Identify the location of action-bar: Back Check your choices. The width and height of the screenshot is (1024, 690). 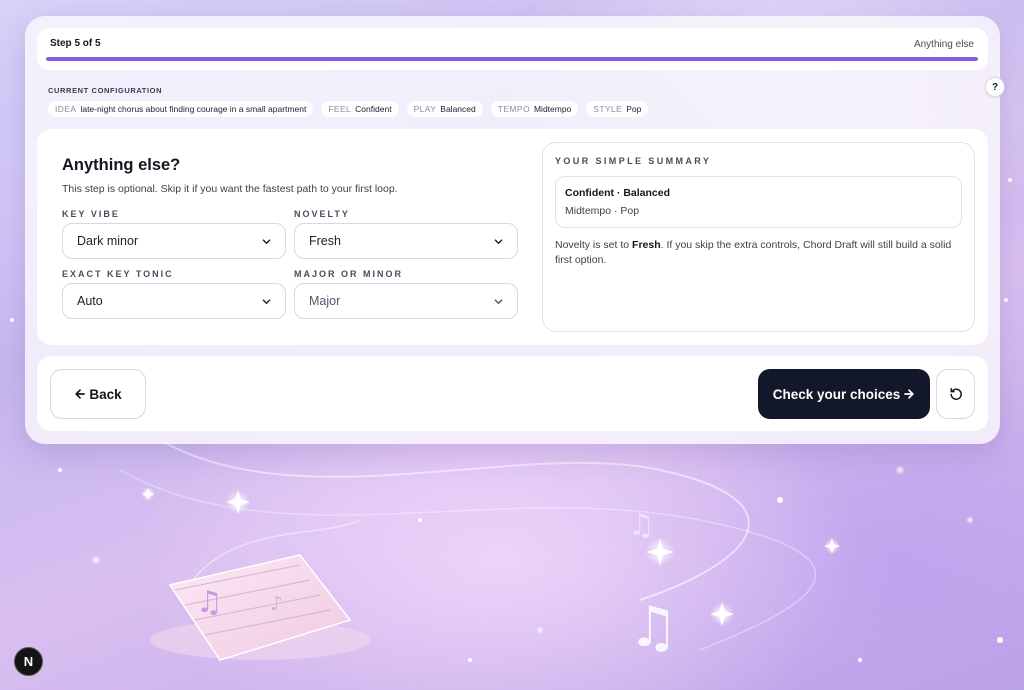
(512, 393).